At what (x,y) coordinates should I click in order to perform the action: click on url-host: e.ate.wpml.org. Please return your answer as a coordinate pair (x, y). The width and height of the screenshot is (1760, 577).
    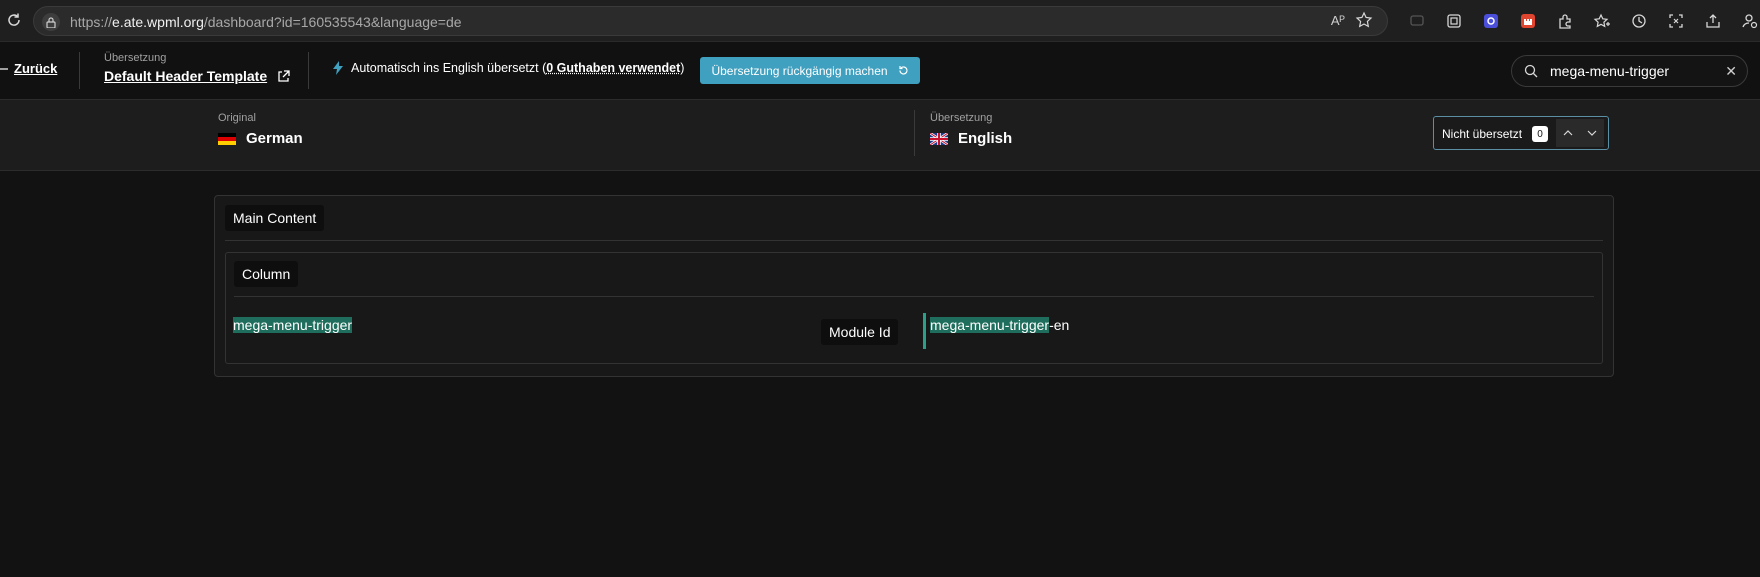
    Looking at the image, I should click on (158, 22).